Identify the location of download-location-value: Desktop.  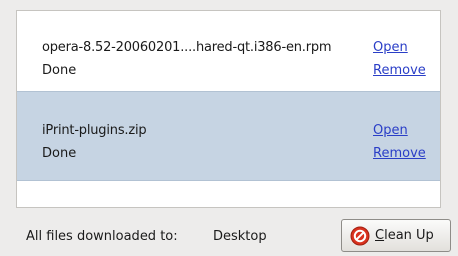
(240, 236).